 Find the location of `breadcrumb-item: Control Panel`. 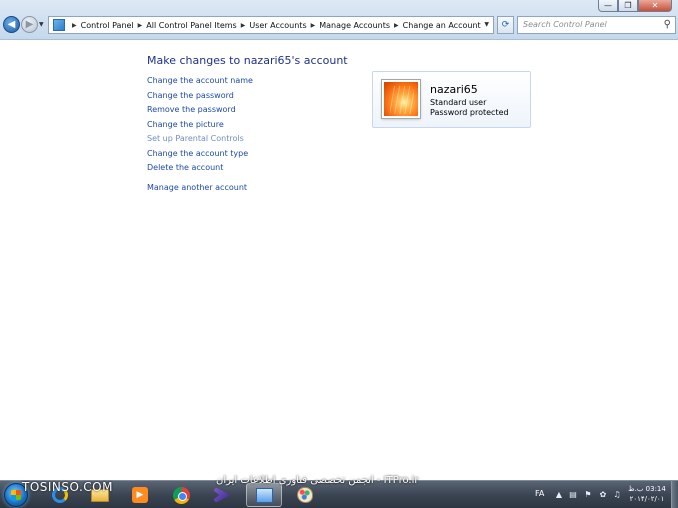

breadcrumb-item: Control Panel is located at coordinates (107, 25).